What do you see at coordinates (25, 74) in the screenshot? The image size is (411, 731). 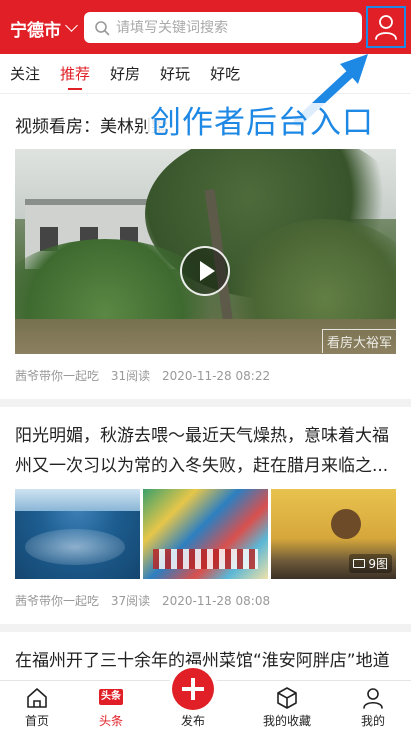 I see `tab-follow: 关注` at bounding box center [25, 74].